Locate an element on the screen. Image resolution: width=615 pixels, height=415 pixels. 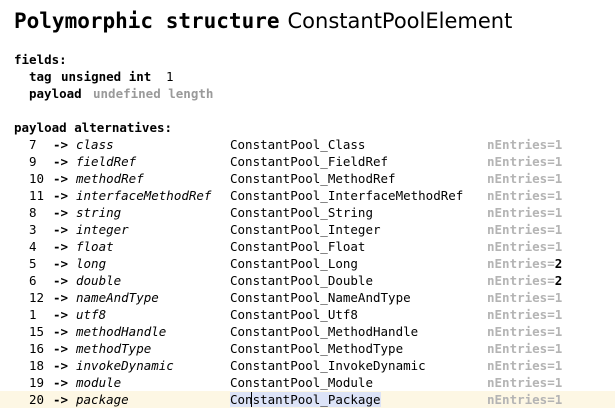
field-payload: payload undefined length is located at coordinates (307, 93).